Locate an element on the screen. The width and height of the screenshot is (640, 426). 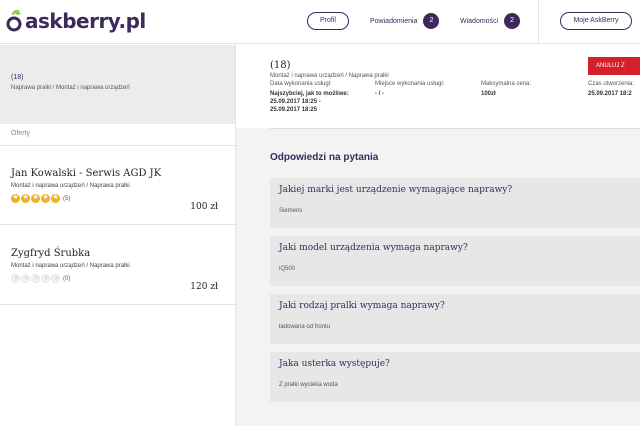
date-value-line: 25.09.2017 18:25 is located at coordinates (294, 110).